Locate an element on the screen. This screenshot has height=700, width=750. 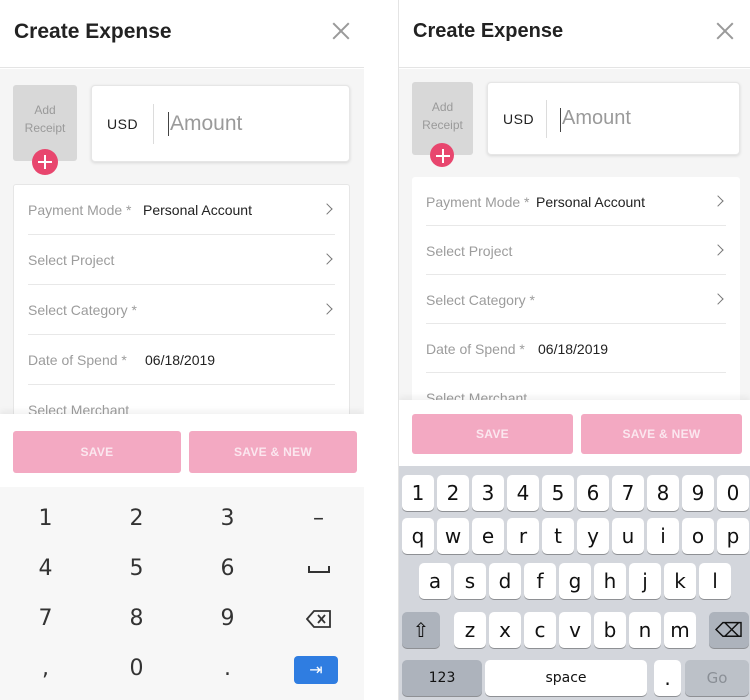
key-r: r is located at coordinates (523, 536).